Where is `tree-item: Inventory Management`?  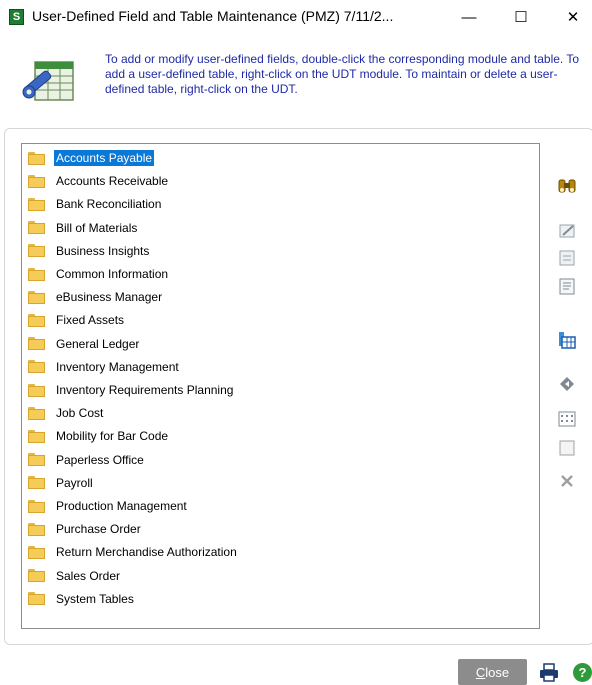
tree-item: Inventory Management is located at coordinates (104, 367).